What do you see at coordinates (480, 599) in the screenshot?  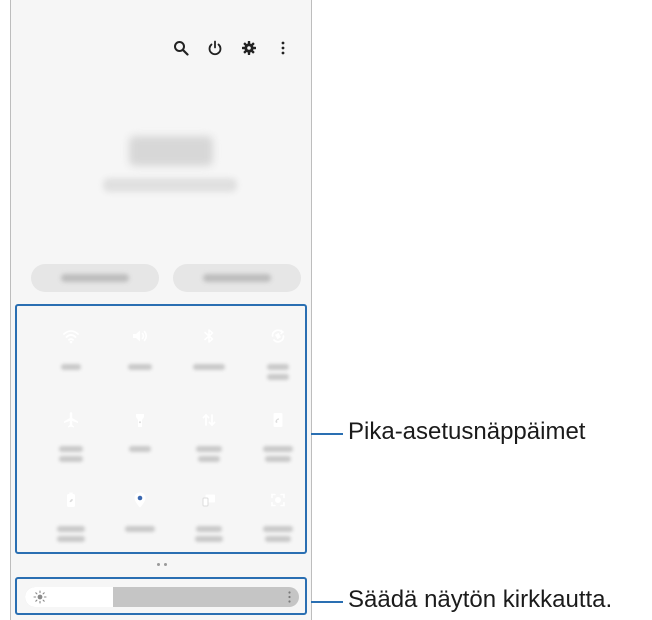 I see `callout-brightness: Säädä näytön kirkkautta.` at bounding box center [480, 599].